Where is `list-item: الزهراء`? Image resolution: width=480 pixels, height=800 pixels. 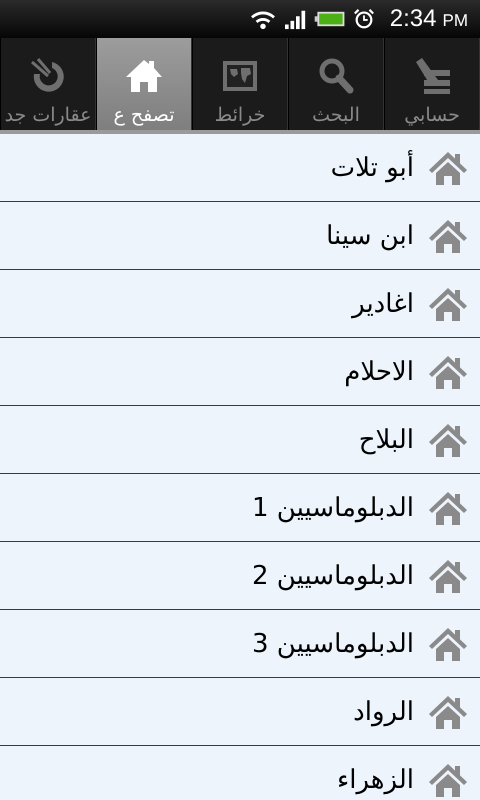 list-item: الزهراء is located at coordinates (240, 773).